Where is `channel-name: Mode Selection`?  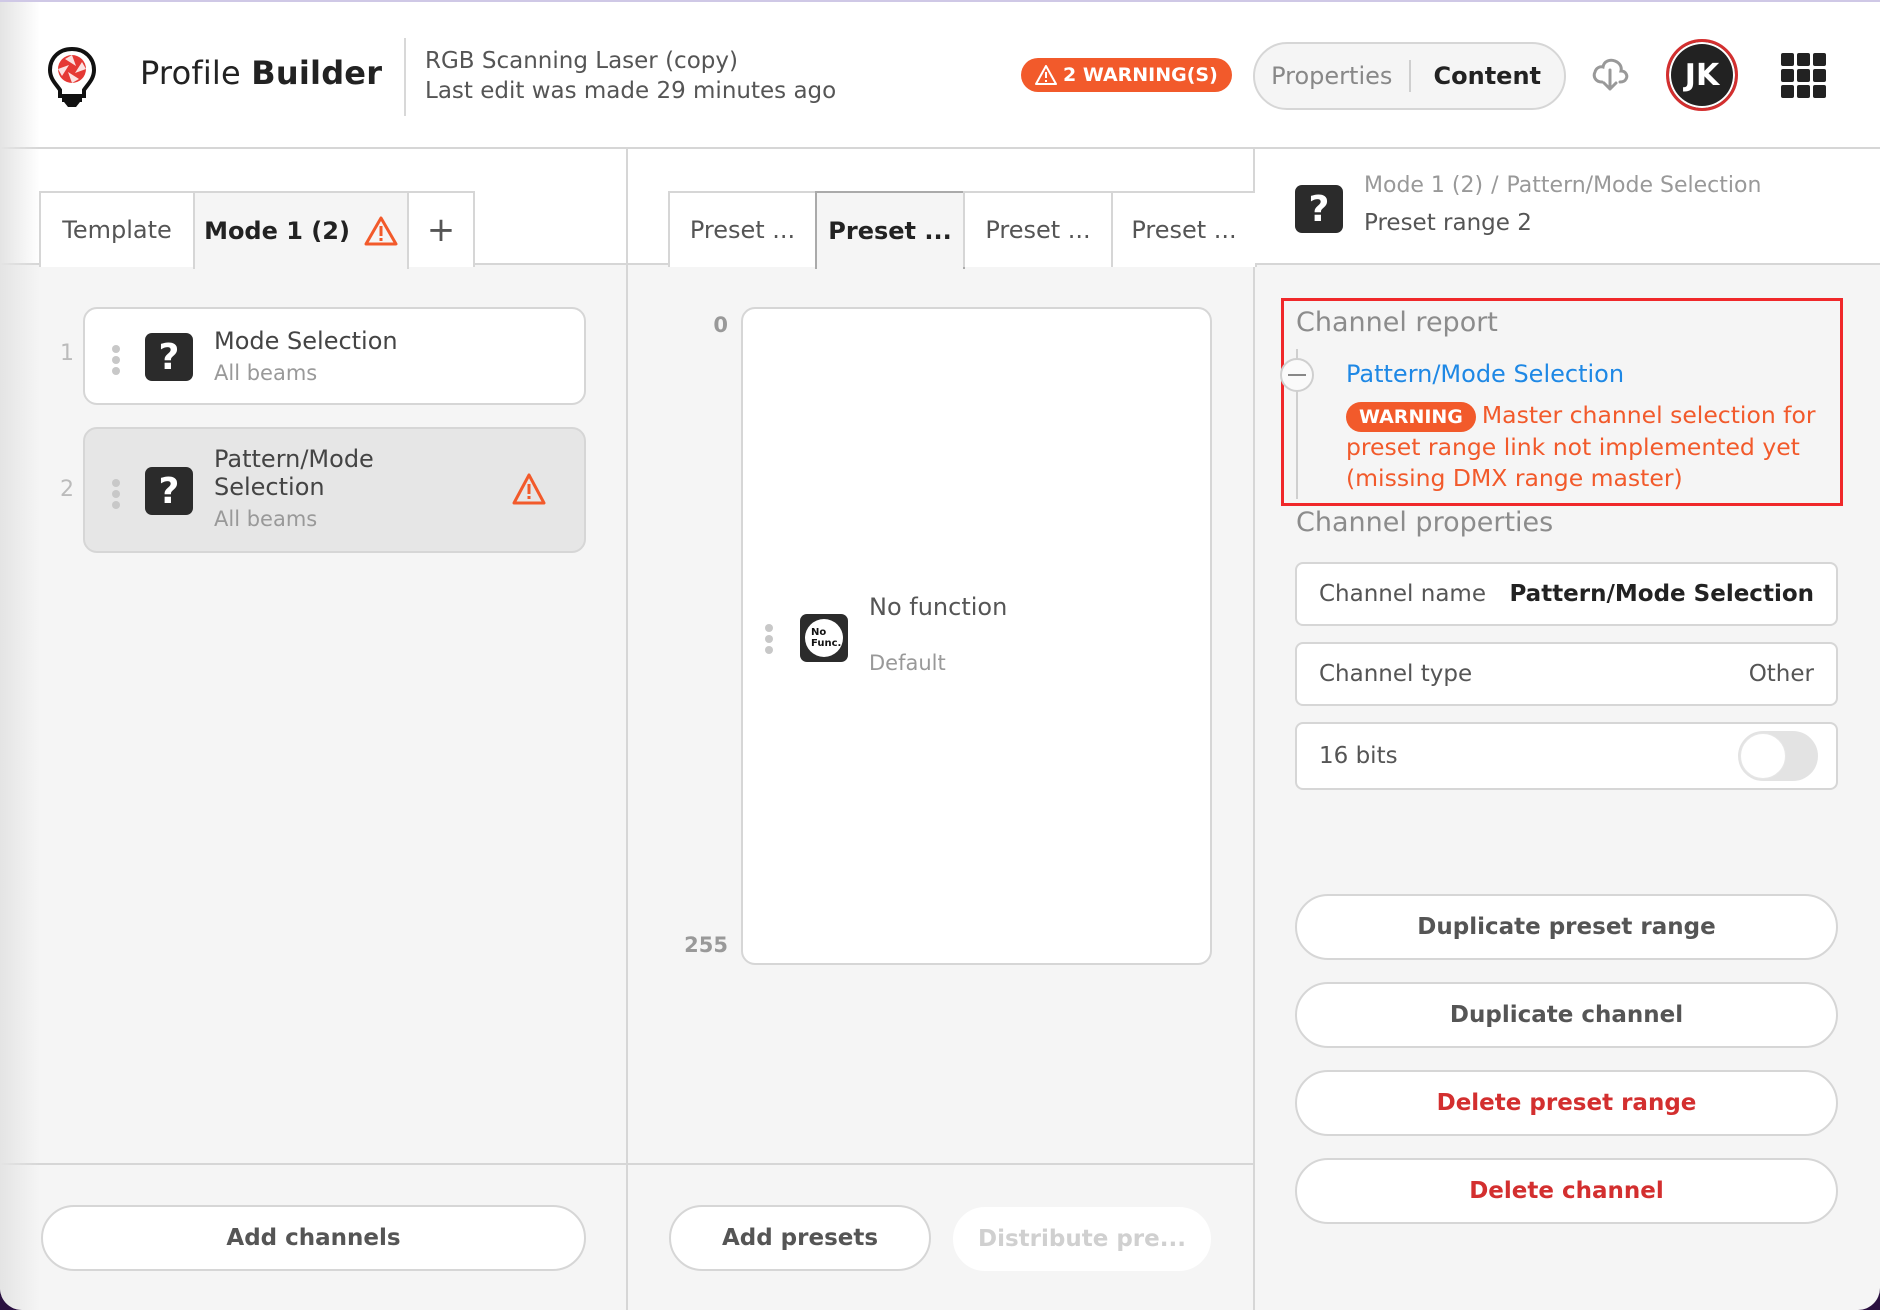 channel-name: Mode Selection is located at coordinates (306, 341).